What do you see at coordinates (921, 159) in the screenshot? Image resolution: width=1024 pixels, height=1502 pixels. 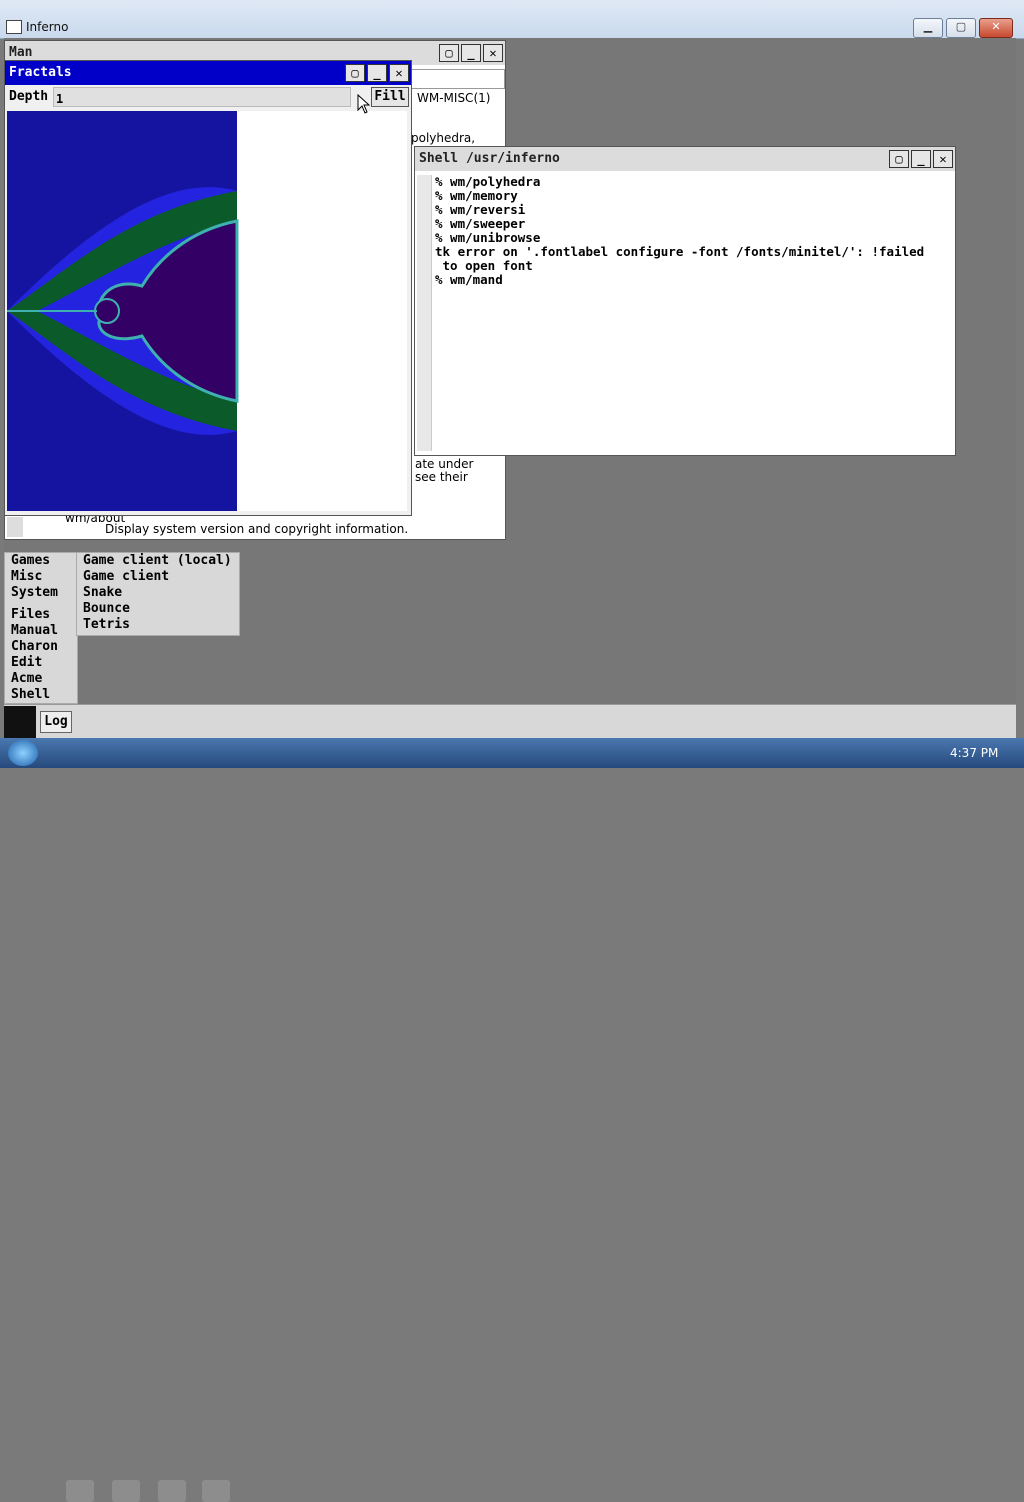 I see `shell-minimize-icon: _` at bounding box center [921, 159].